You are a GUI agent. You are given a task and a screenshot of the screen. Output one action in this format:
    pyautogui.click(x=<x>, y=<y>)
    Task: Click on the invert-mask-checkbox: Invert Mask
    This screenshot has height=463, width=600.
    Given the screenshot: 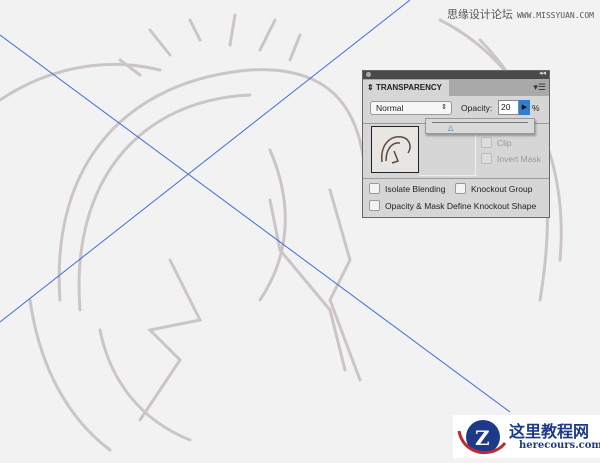 What is the action you would take?
    pyautogui.click(x=511, y=158)
    